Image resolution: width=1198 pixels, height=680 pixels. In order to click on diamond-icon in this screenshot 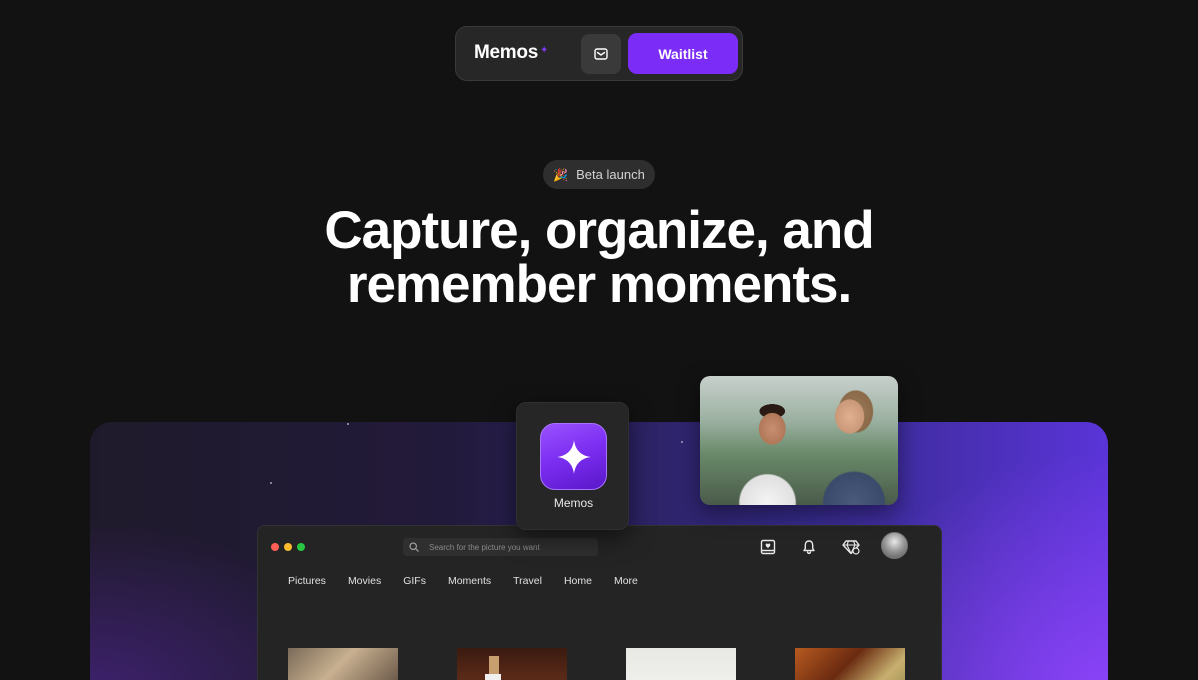, I will do `click(851, 547)`.